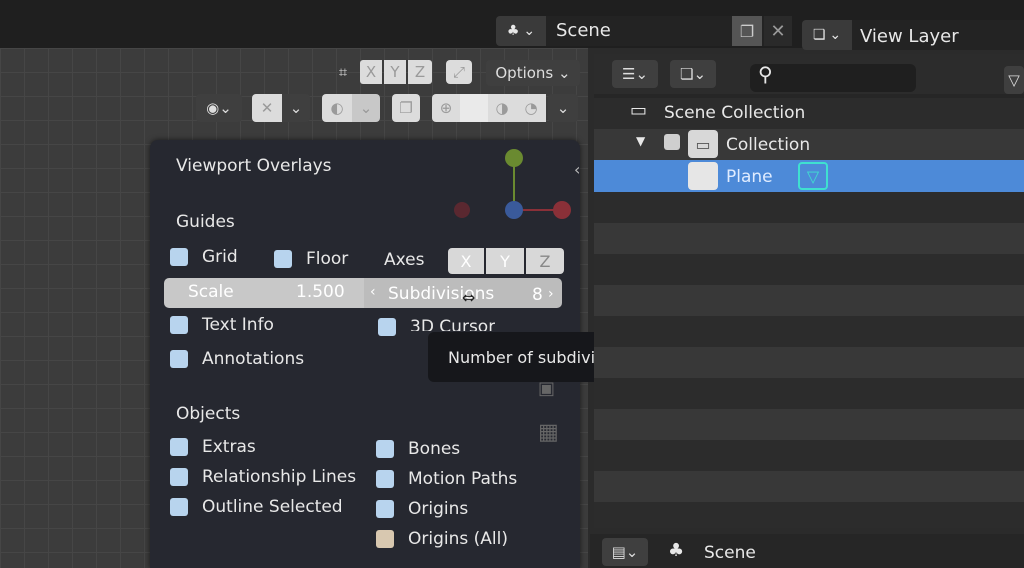  What do you see at coordinates (211, 292) in the screenshot?
I see `scale-label: Scale` at bounding box center [211, 292].